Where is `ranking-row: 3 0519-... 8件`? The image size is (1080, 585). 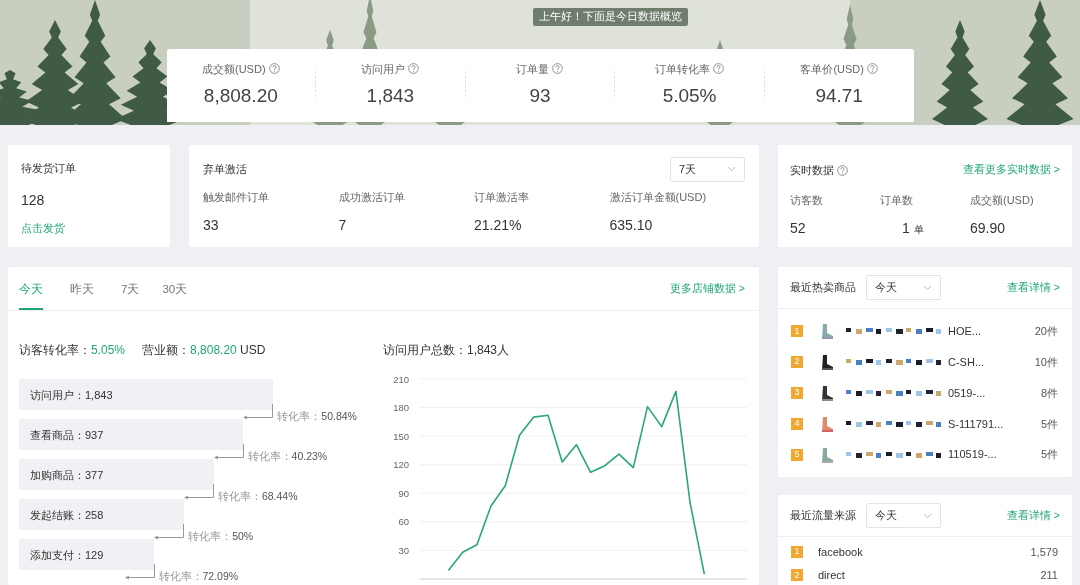
ranking-row: 3 0519-... 8件 is located at coordinates (925, 393).